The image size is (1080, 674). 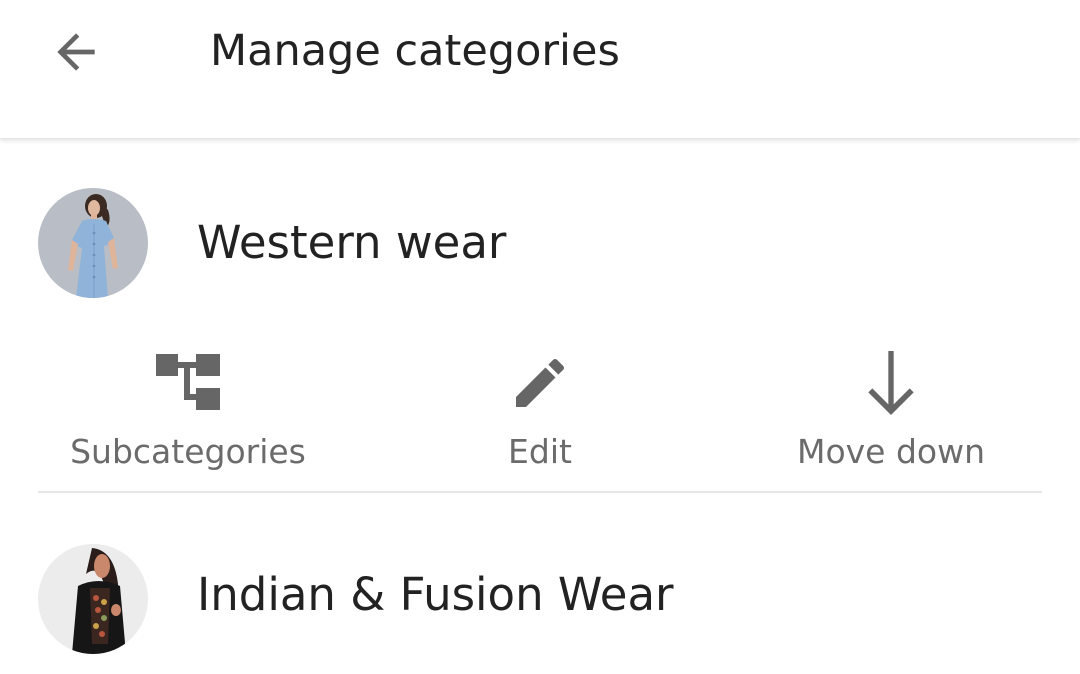 I want to click on back-button, so click(x=76, y=54).